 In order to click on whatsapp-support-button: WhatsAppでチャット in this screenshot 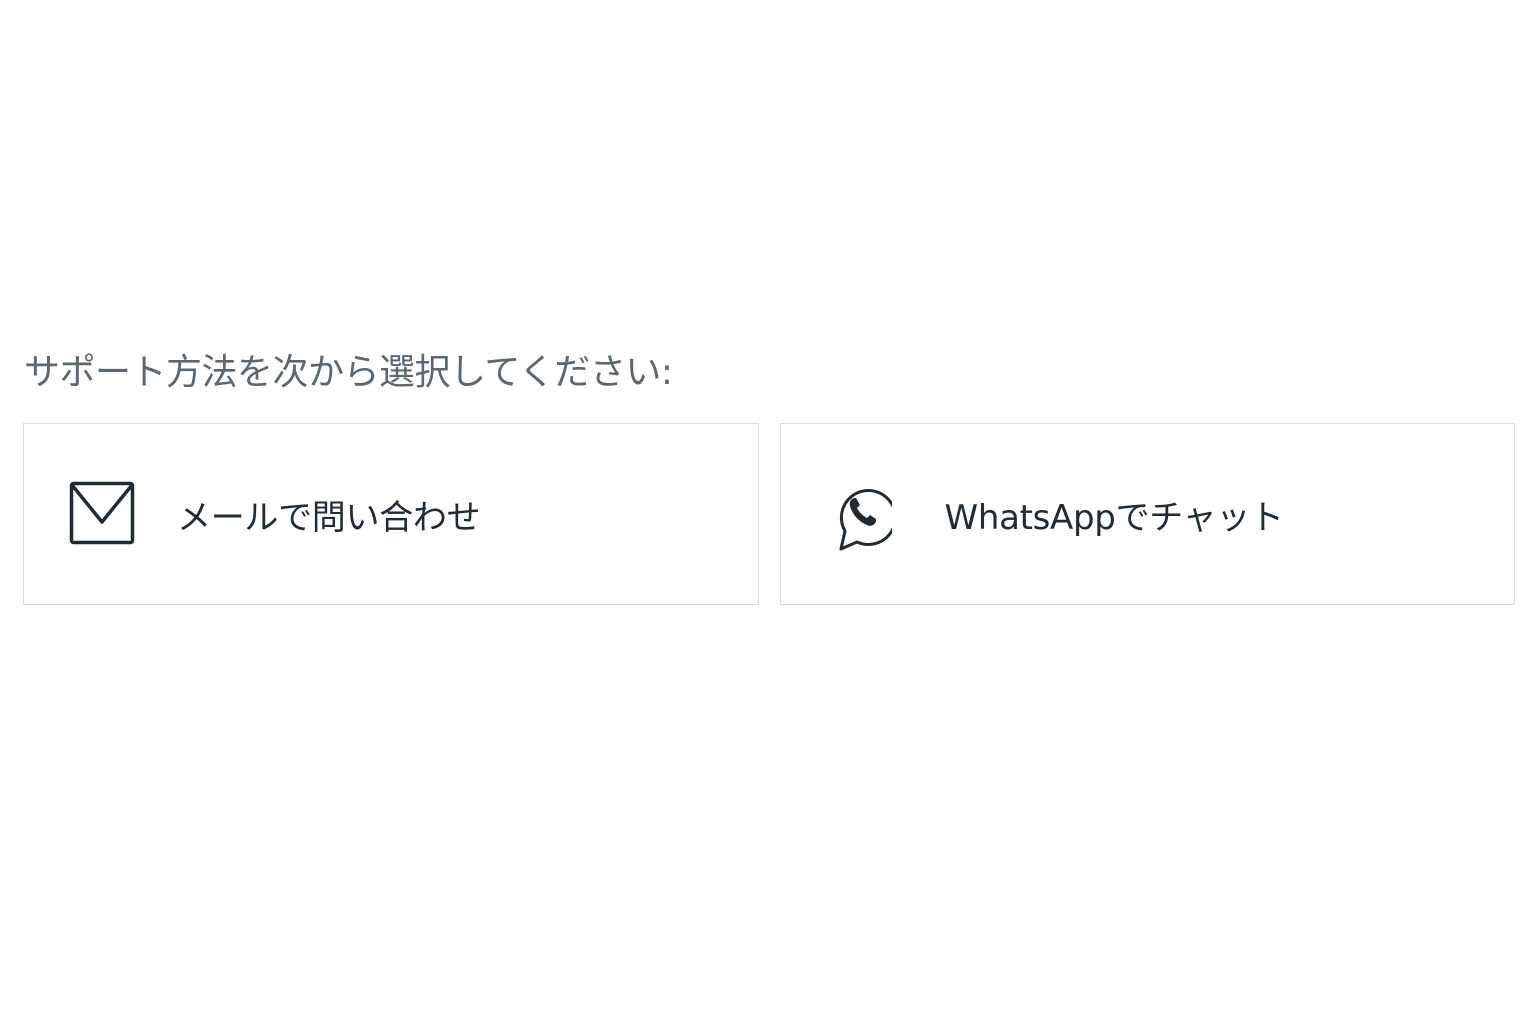, I will do `click(1147, 514)`.